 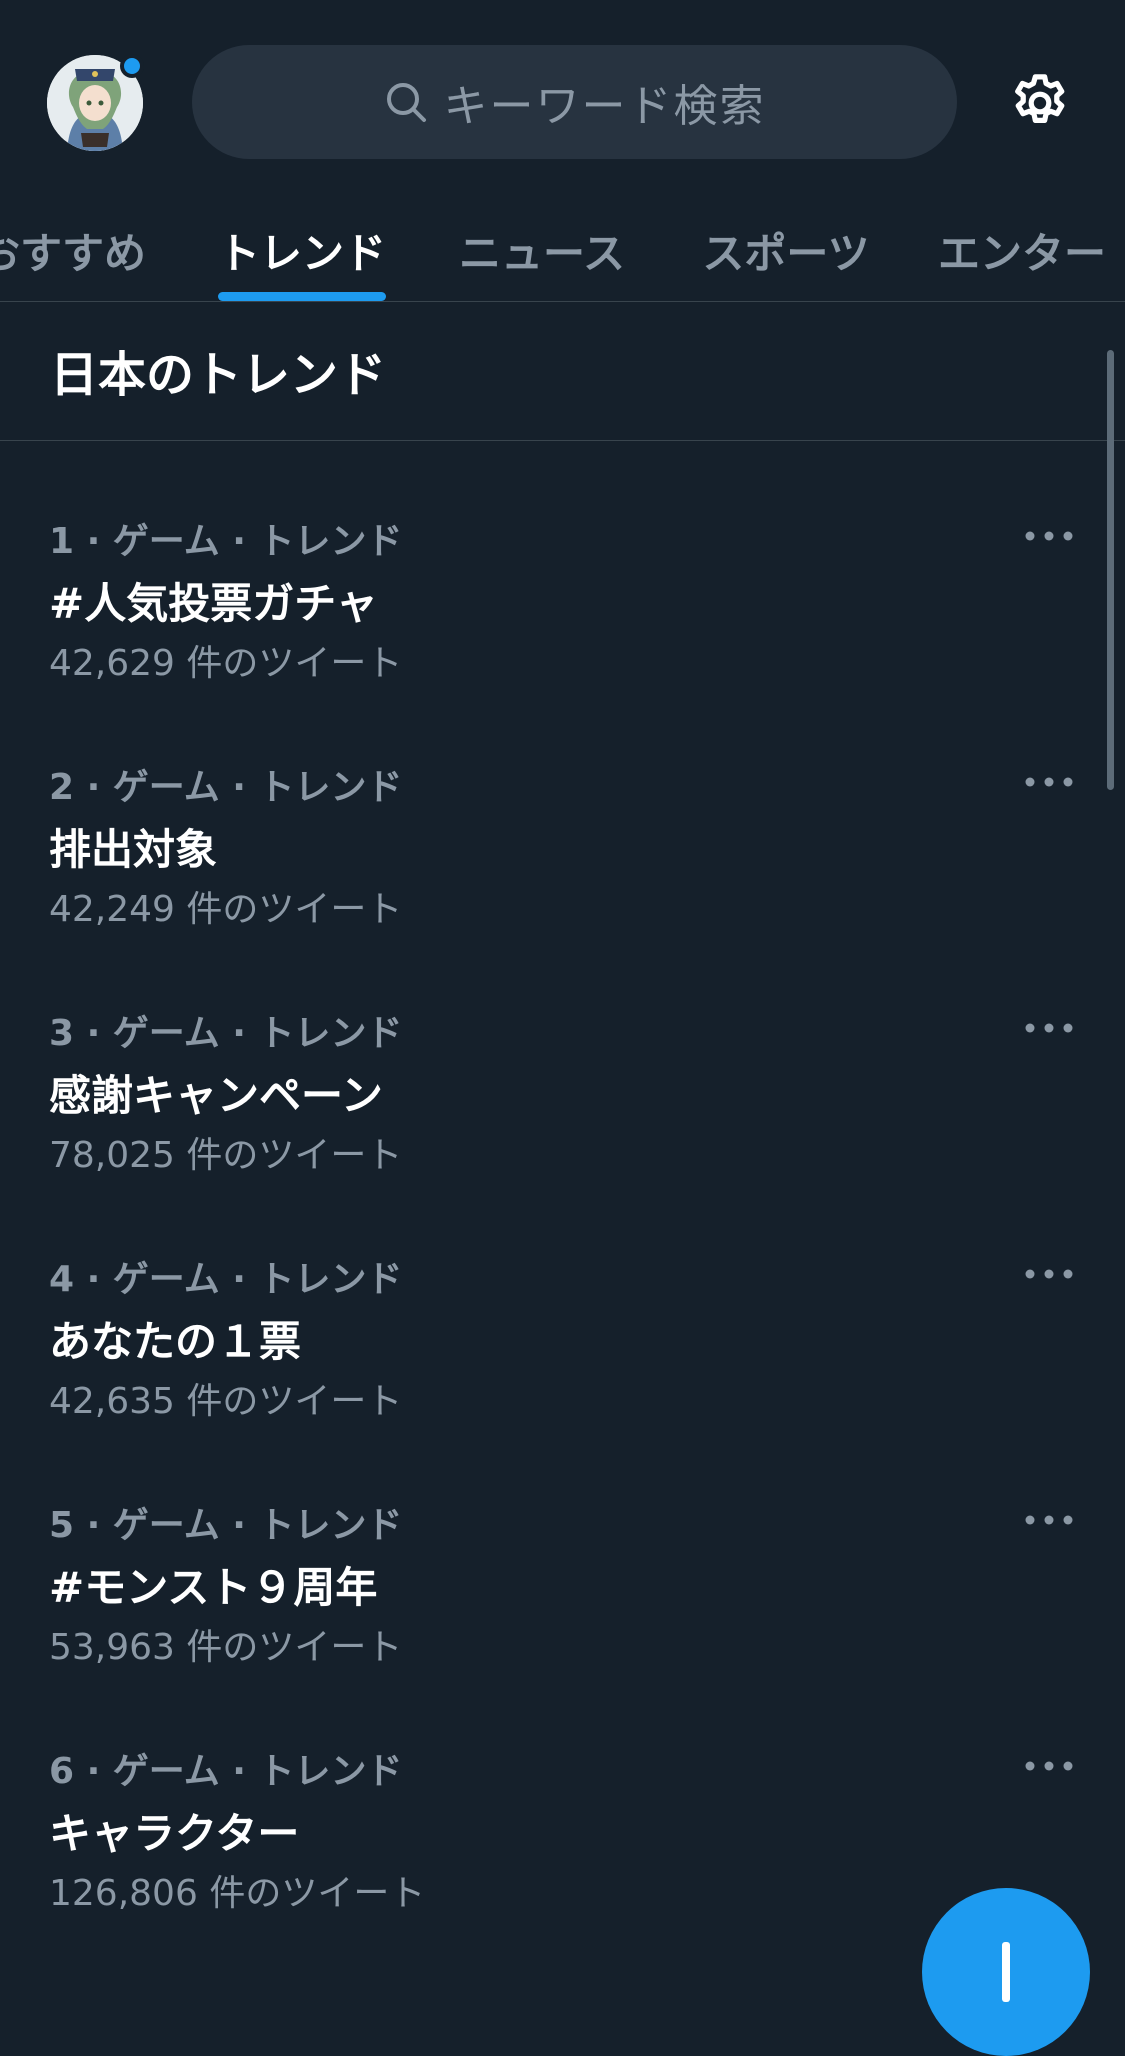 I want to click on trend-item: 2 · ゲーム · トレンド 排出対象 42,249 件のツイート, so click(x=562, y=849).